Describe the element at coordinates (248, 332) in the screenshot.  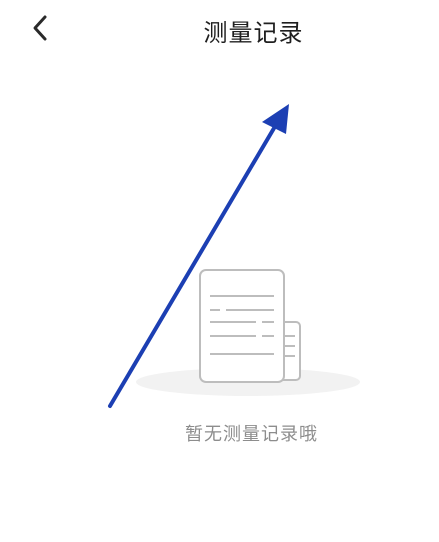
I see `document-icon` at that location.